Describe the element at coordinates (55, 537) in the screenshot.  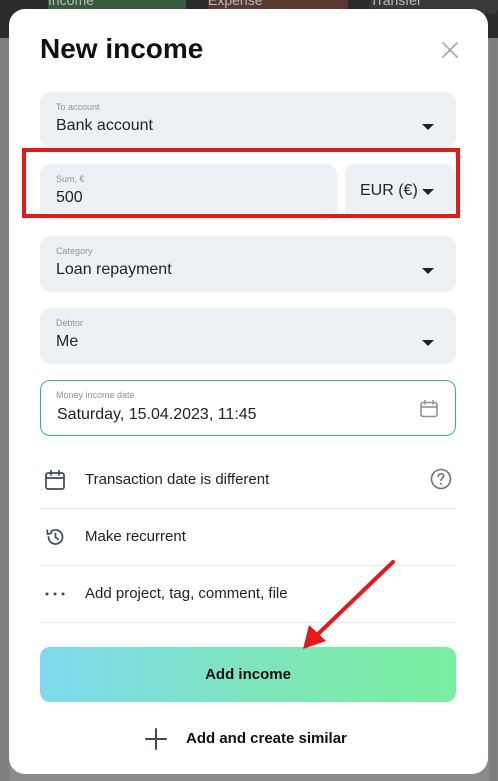
I see `history-icon` at that location.